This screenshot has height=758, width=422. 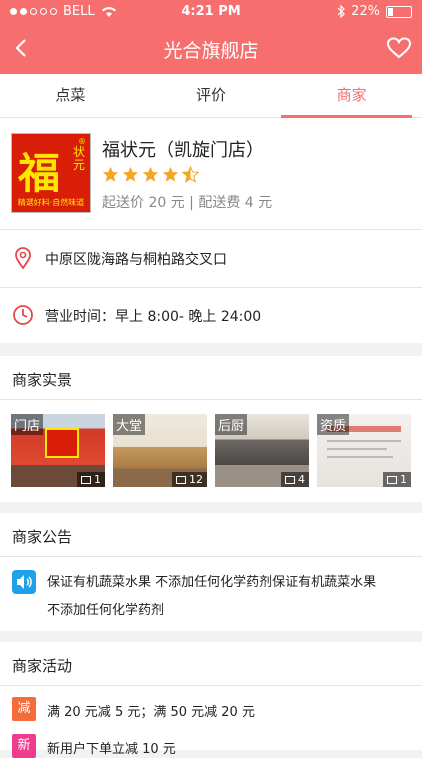 I want to click on tab-bar: 点菜 评价 商家, so click(x=211, y=96).